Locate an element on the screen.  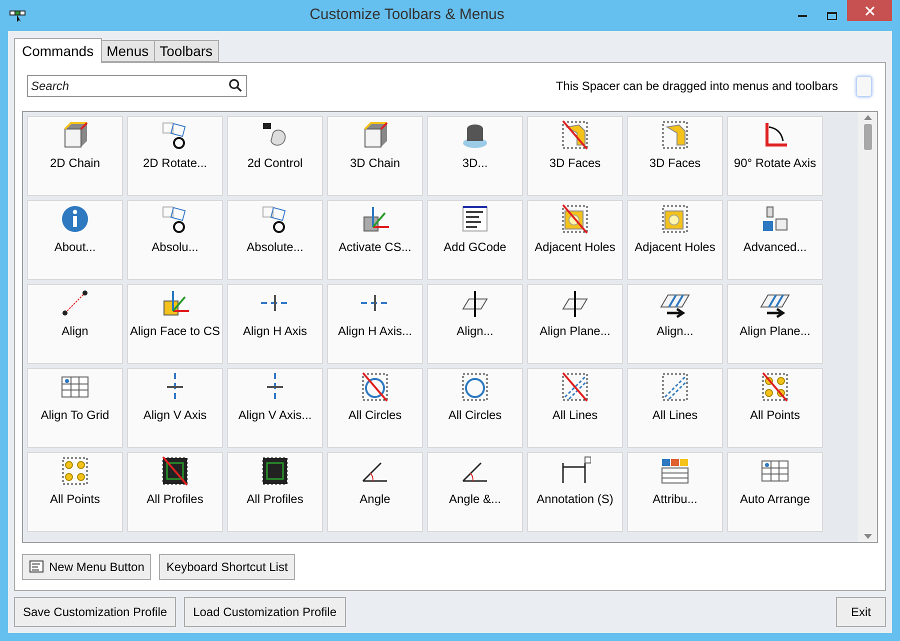
app-icon is located at coordinates (18, 15).